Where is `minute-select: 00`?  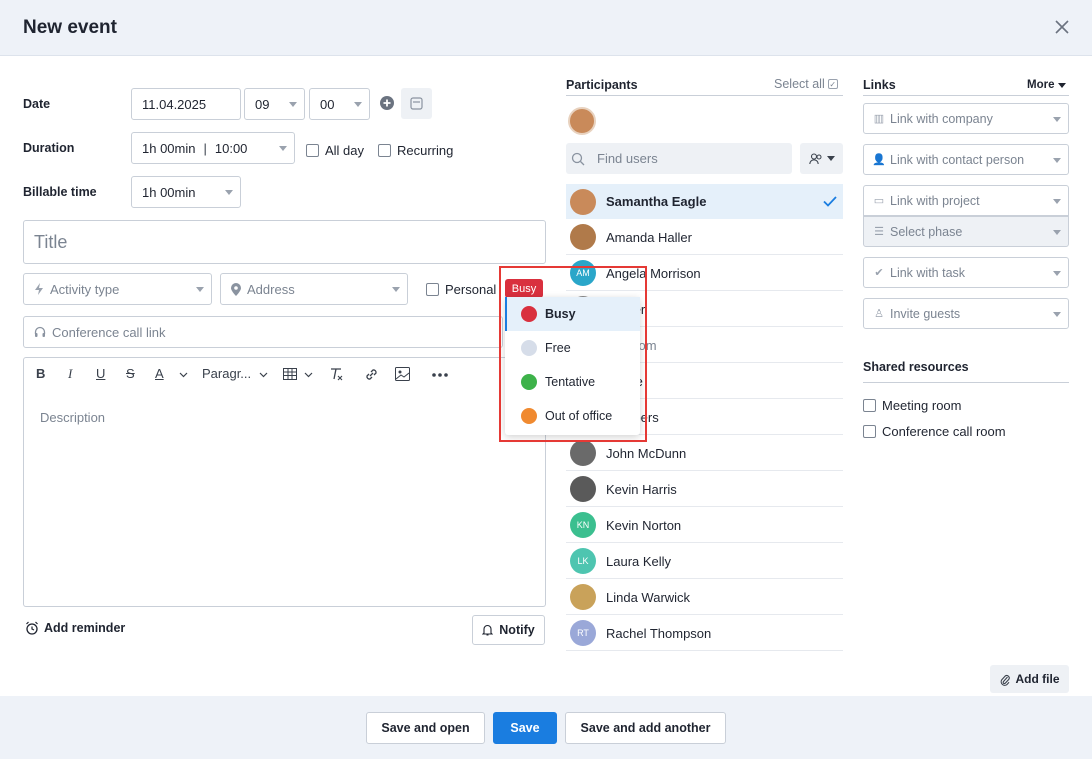 minute-select: 00 is located at coordinates (339, 104).